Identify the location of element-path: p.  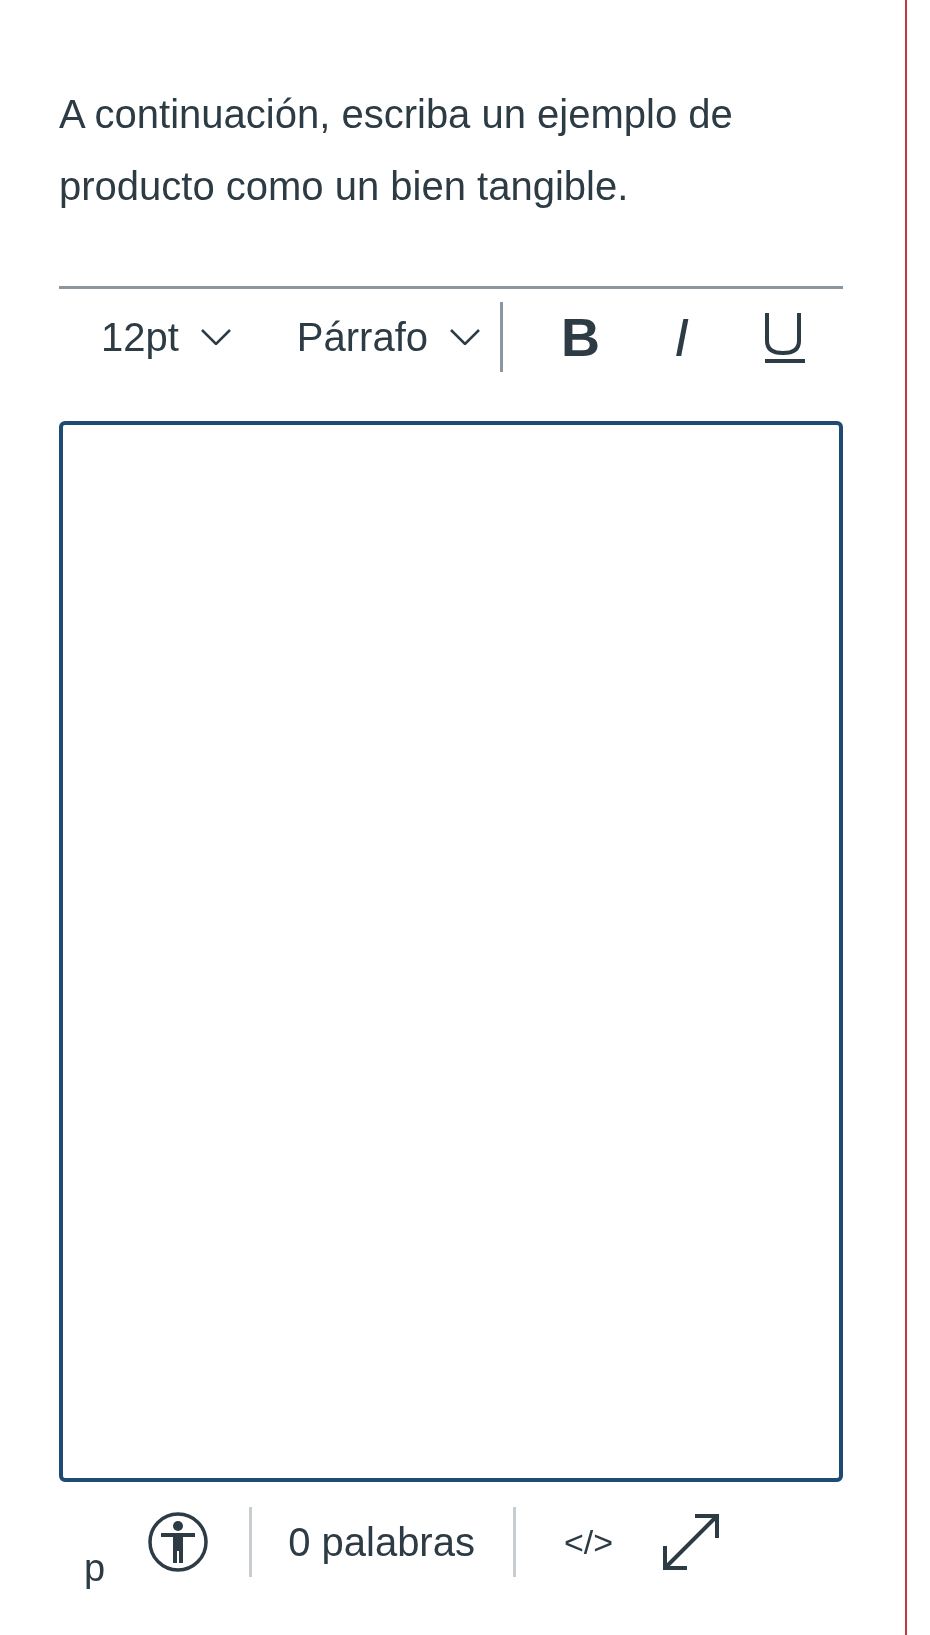
(95, 1568).